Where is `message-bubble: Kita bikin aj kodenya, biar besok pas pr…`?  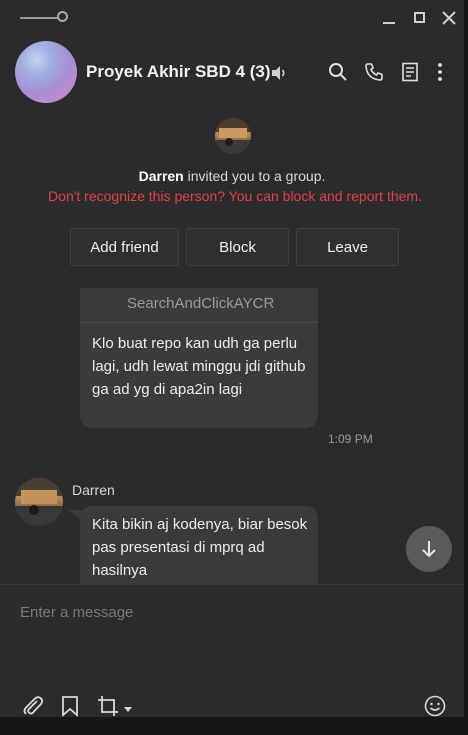 message-bubble: Kita bikin aj kodenya, biar besok pas pr… is located at coordinates (199, 545).